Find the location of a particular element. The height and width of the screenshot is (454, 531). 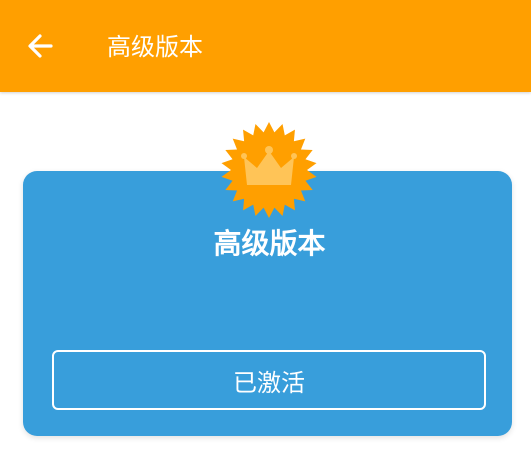

activated-status-button: 已激活 is located at coordinates (269, 380).